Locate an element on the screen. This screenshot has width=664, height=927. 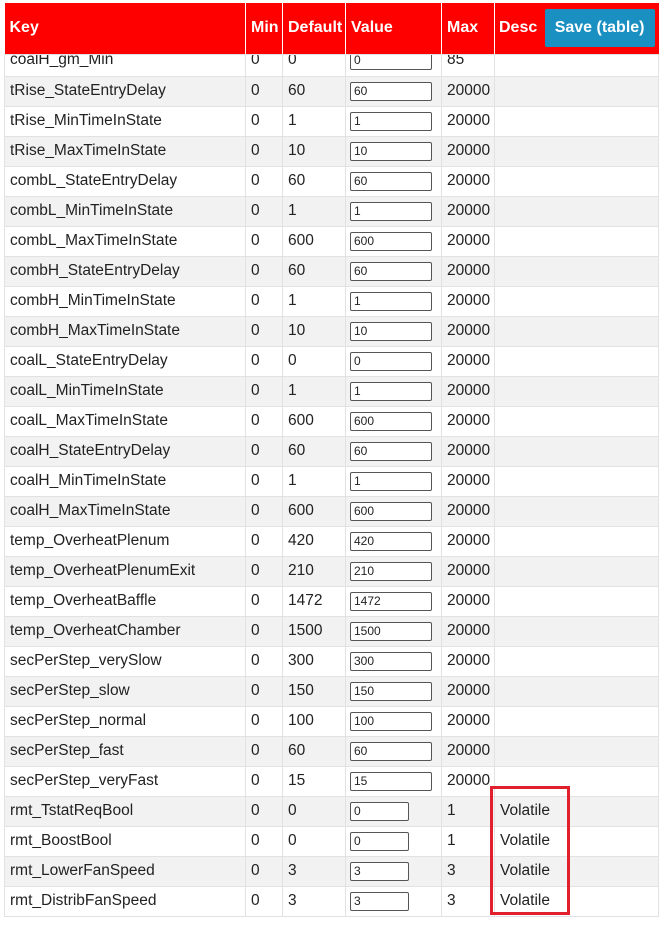
row-default-cell-content: 1 is located at coordinates (316, 301).